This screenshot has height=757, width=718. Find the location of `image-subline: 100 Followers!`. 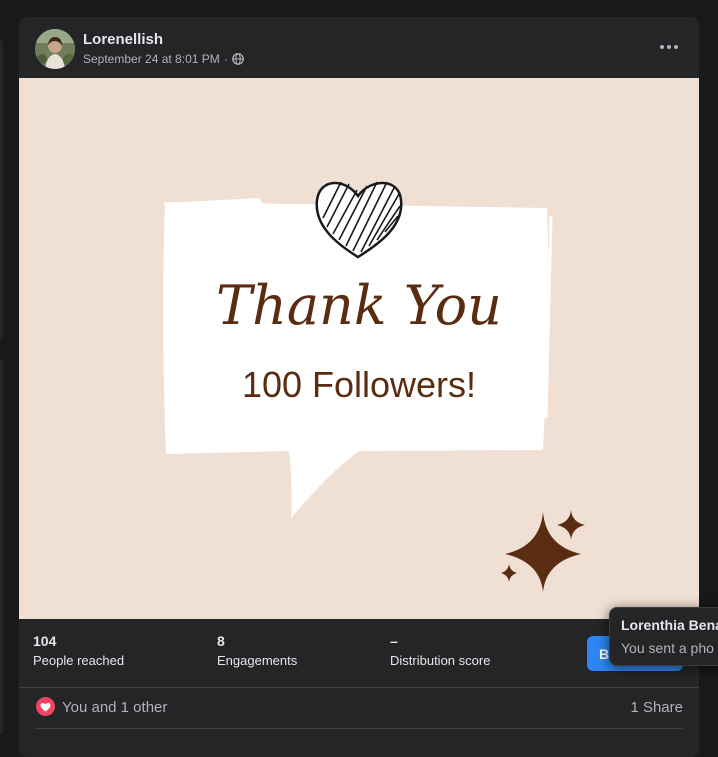

image-subline: 100 Followers! is located at coordinates (359, 384).